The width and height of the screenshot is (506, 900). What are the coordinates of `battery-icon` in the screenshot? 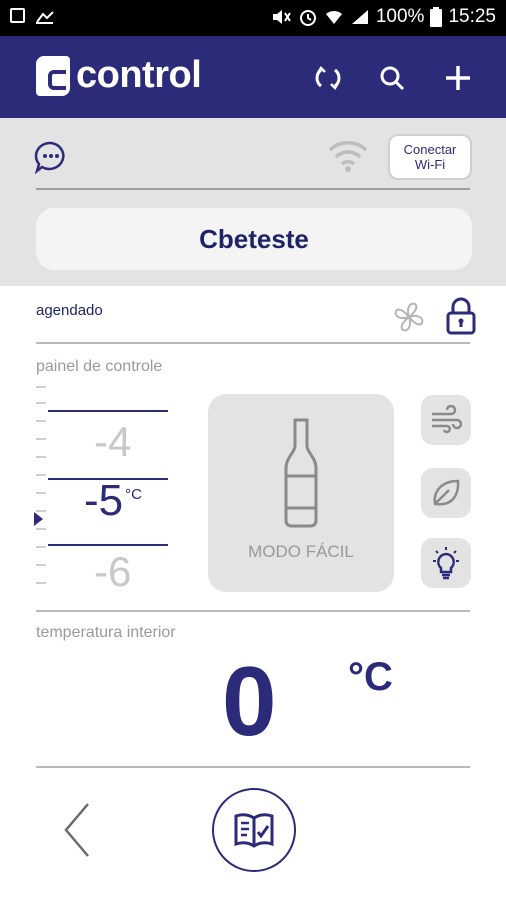 It's located at (436, 17).